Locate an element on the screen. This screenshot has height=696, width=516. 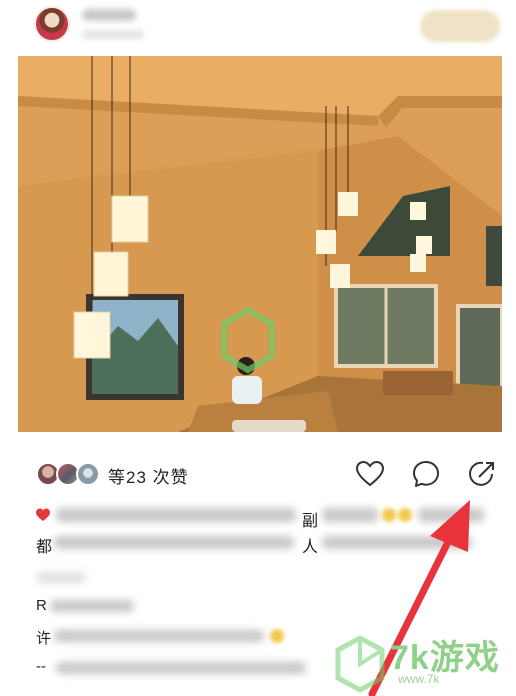
comment-user: R is located at coordinates (41, 605).